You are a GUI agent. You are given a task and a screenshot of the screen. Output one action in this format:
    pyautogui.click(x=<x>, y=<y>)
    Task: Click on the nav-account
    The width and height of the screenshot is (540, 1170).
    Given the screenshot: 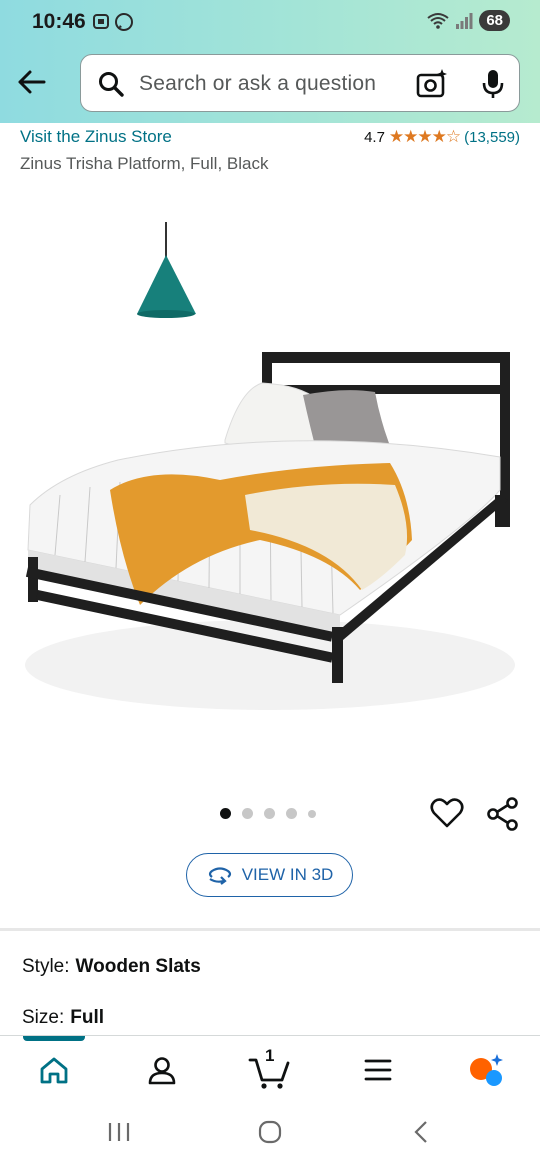 What is the action you would take?
    pyautogui.click(x=162, y=1070)
    